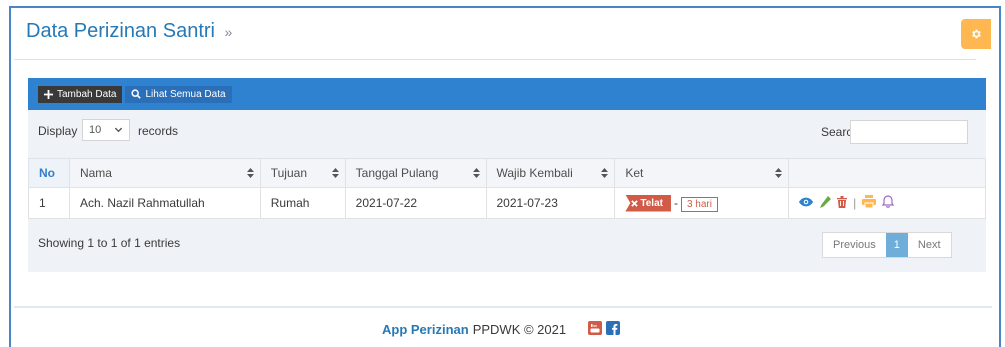  Describe the element at coordinates (854, 245) in the screenshot. I see `pagination-previous: Previous` at that location.